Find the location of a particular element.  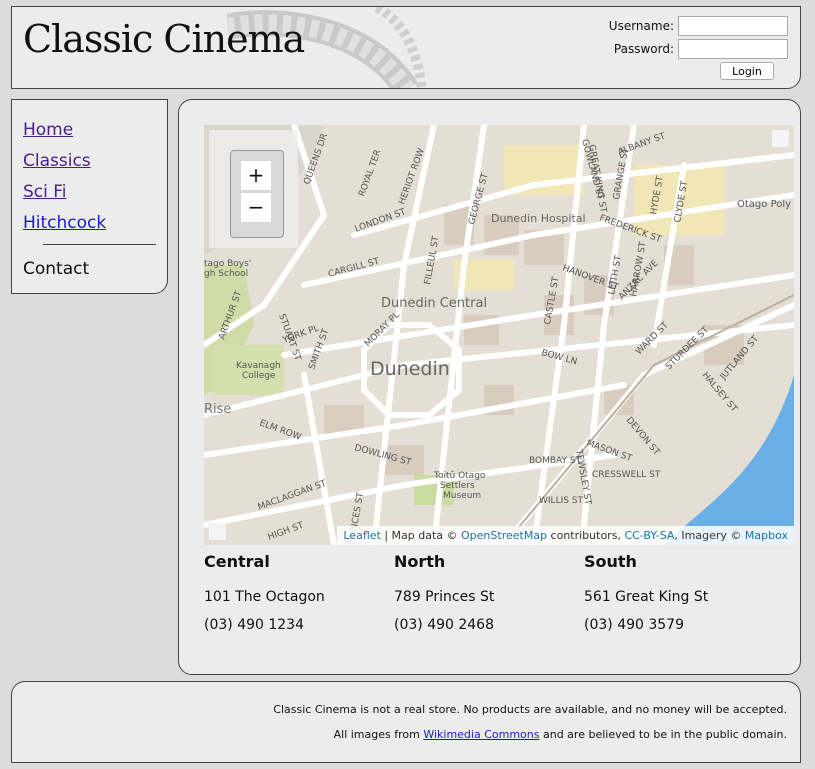

nav-link-home: Home is located at coordinates (95, 130).